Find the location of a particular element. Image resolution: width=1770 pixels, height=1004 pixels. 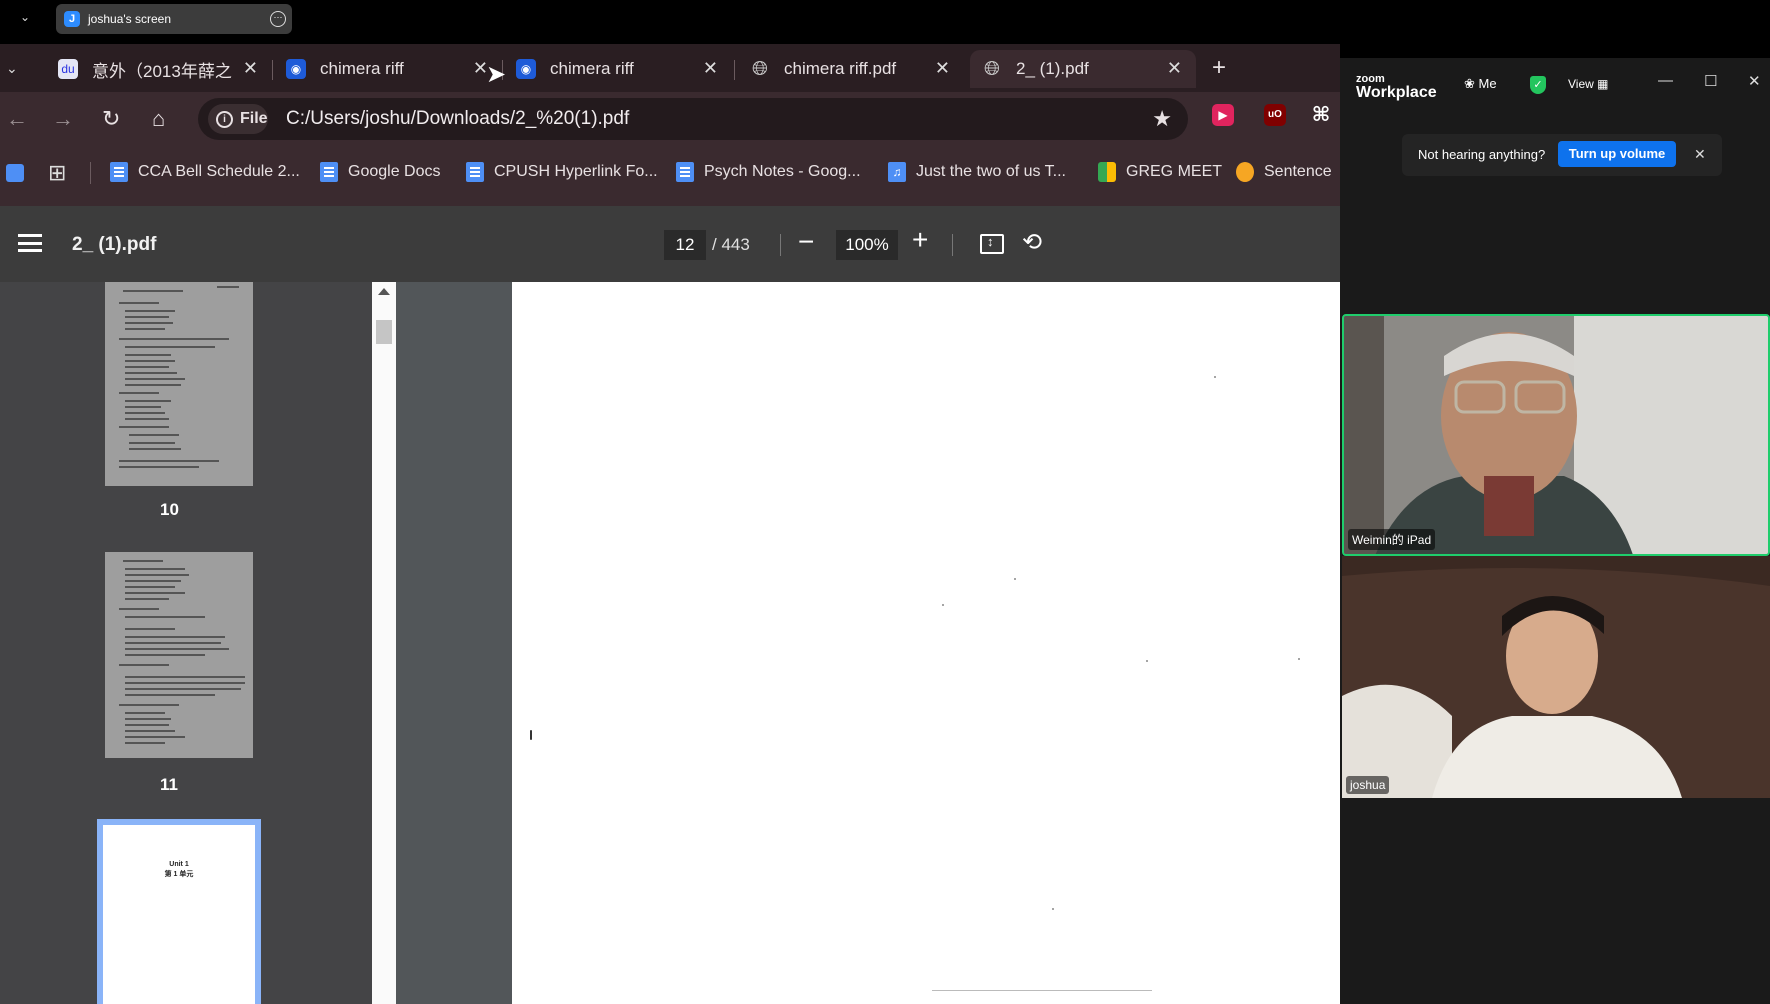

security-shield-icon: ✓ is located at coordinates (1538, 85).